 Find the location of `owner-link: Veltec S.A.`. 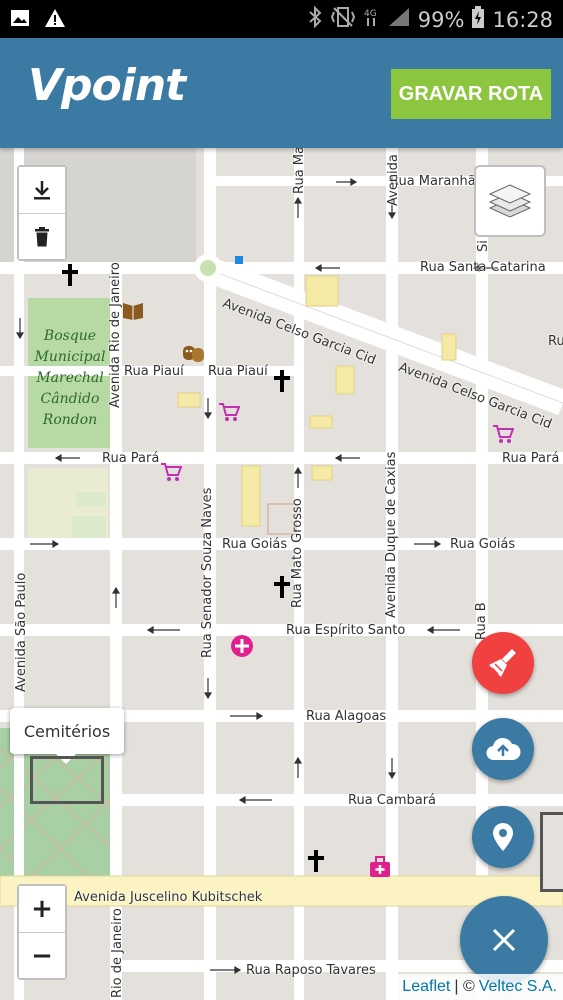

owner-link: Veltec S.A. is located at coordinates (518, 987).